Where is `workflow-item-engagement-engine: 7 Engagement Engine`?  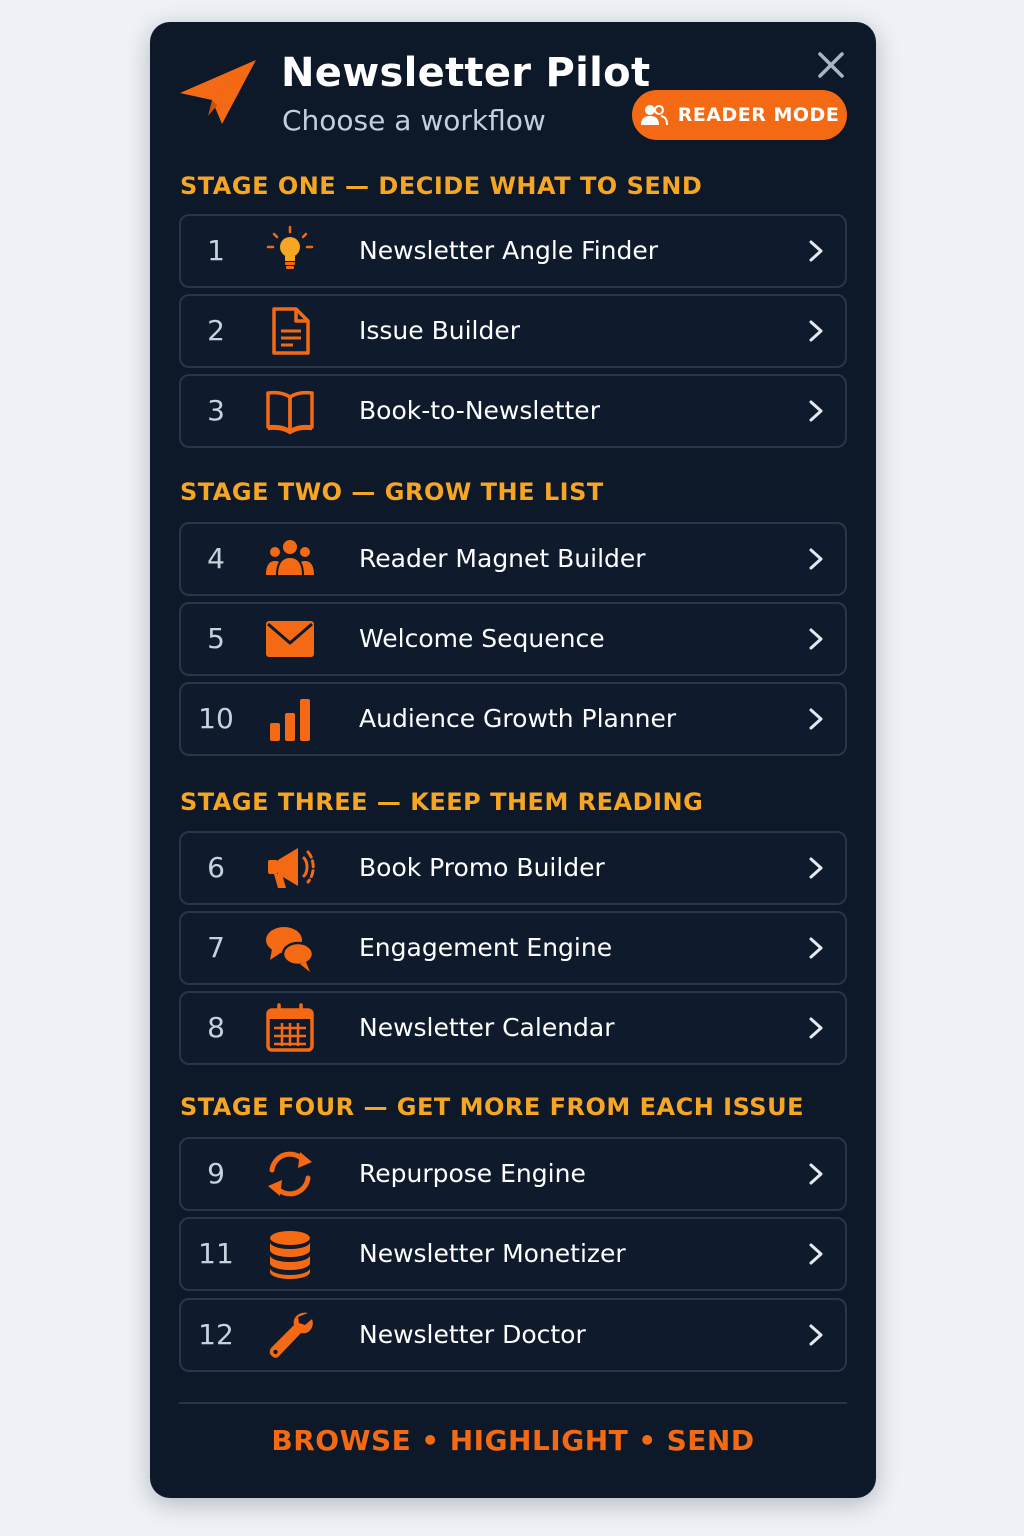
workflow-item-engagement-engine: 7 Engagement Engine is located at coordinates (513, 948).